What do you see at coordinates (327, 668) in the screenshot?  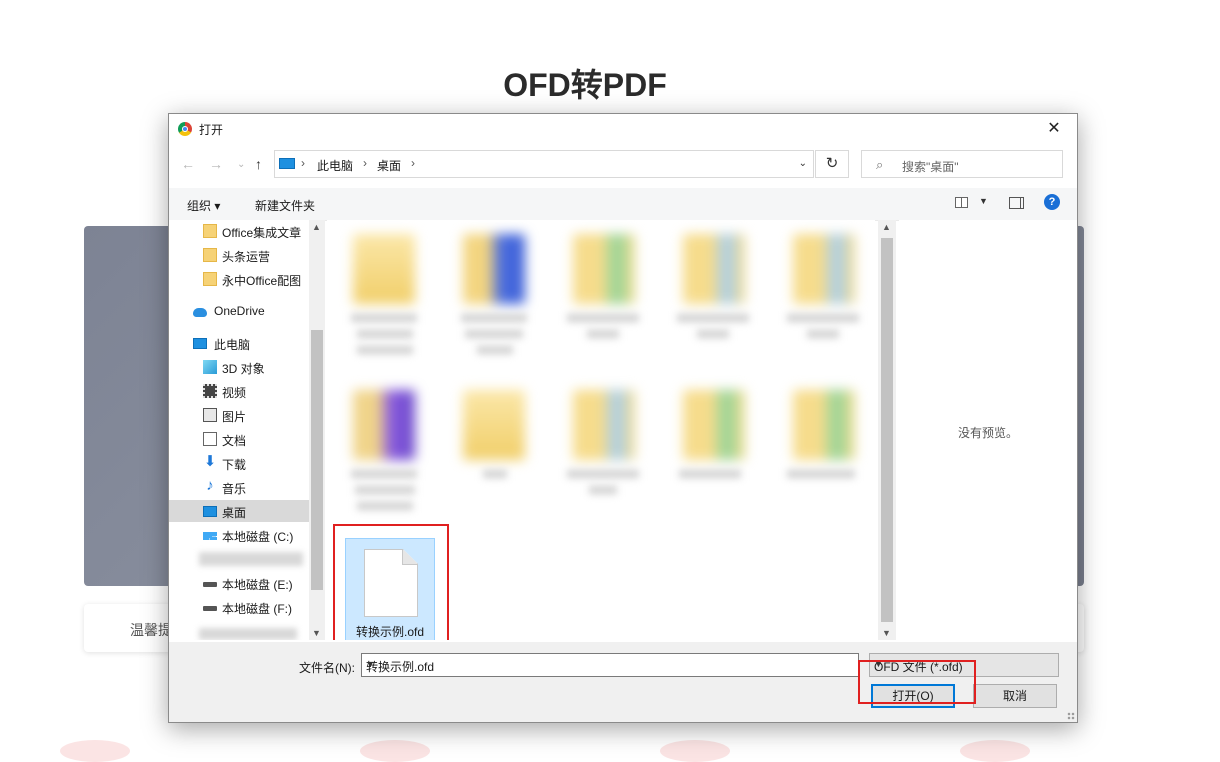 I see `filename-label: 文件名(N):` at bounding box center [327, 668].